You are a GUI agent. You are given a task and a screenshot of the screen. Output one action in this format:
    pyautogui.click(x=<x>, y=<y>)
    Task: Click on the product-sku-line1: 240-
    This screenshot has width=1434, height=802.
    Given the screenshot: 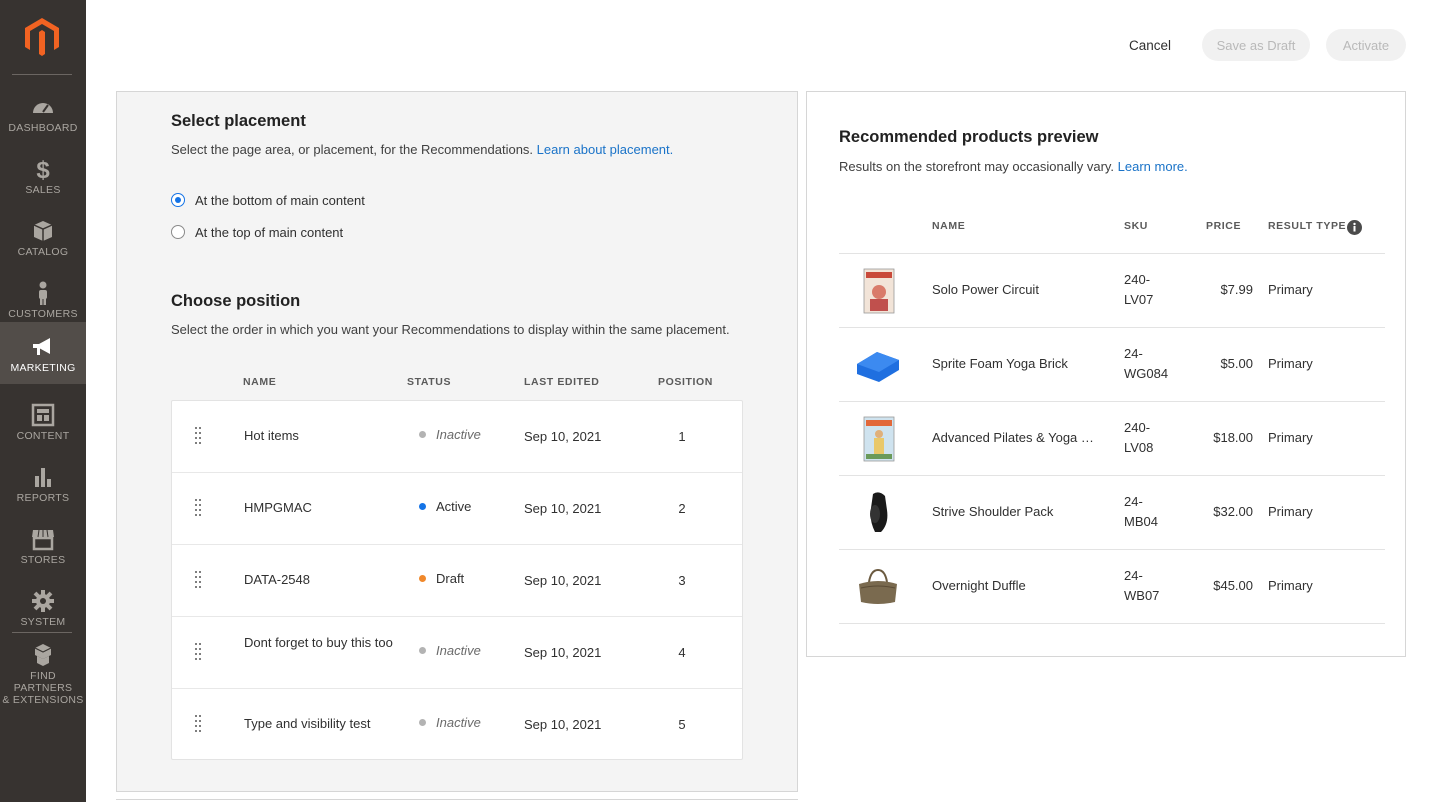 What is the action you would take?
    pyautogui.click(x=1137, y=427)
    